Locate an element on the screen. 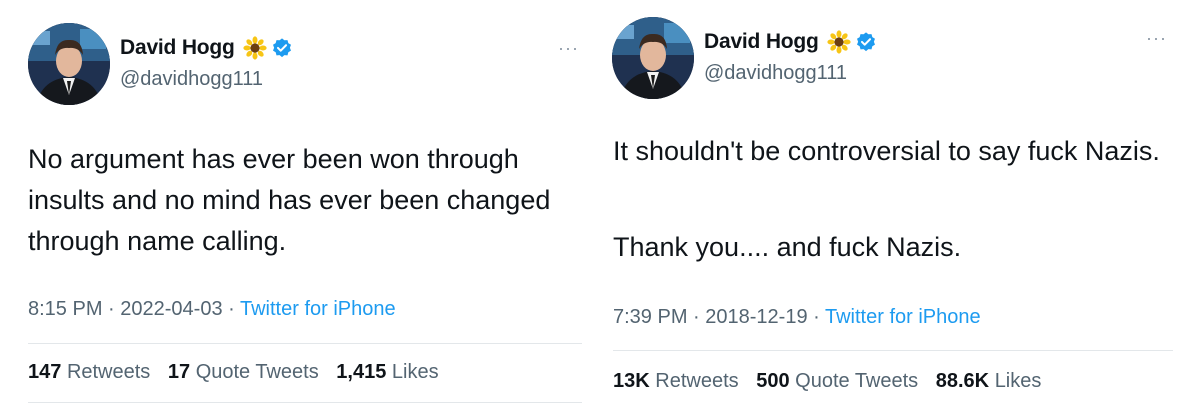 The image size is (1178, 408). likes-stat: 88.6K Likes is located at coordinates (989, 381).